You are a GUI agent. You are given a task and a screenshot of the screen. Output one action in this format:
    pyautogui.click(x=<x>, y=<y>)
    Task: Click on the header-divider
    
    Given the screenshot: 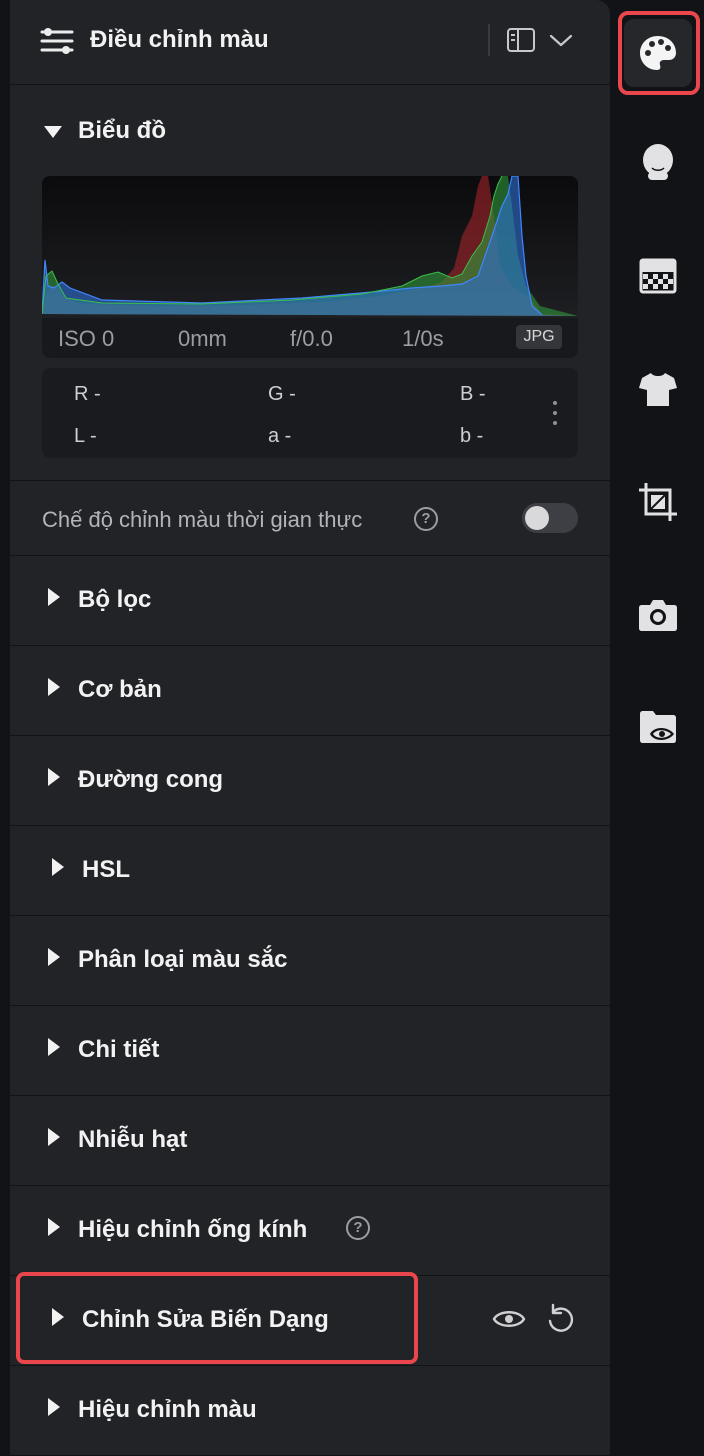 What is the action you would take?
    pyautogui.click(x=489, y=40)
    